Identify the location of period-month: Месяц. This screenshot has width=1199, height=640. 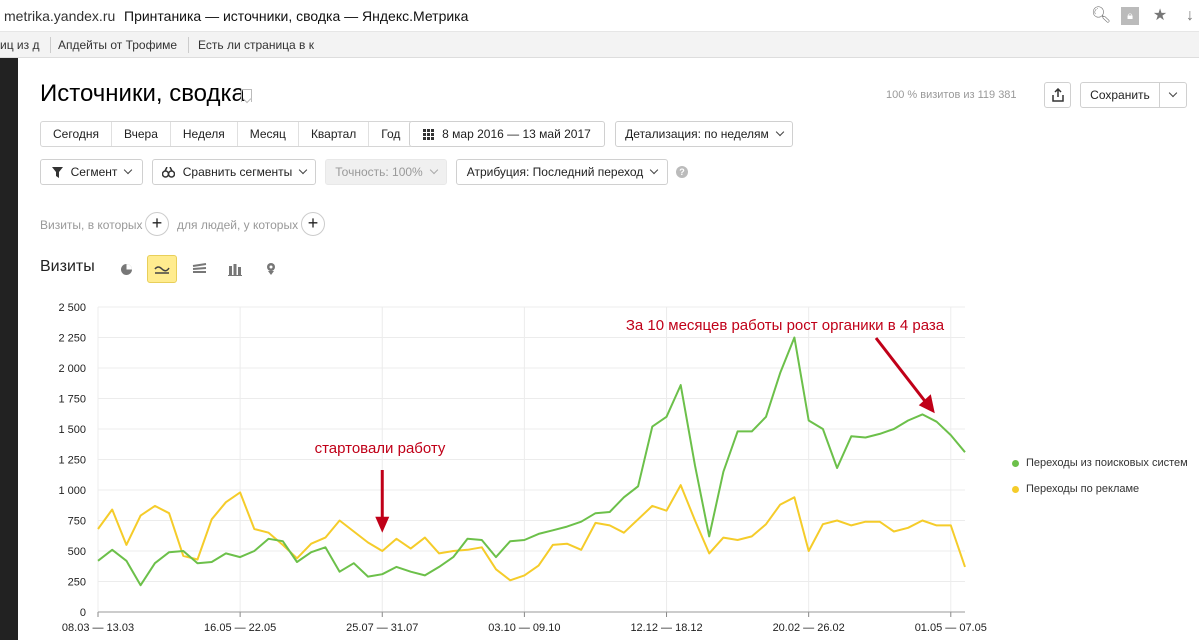
(268, 134).